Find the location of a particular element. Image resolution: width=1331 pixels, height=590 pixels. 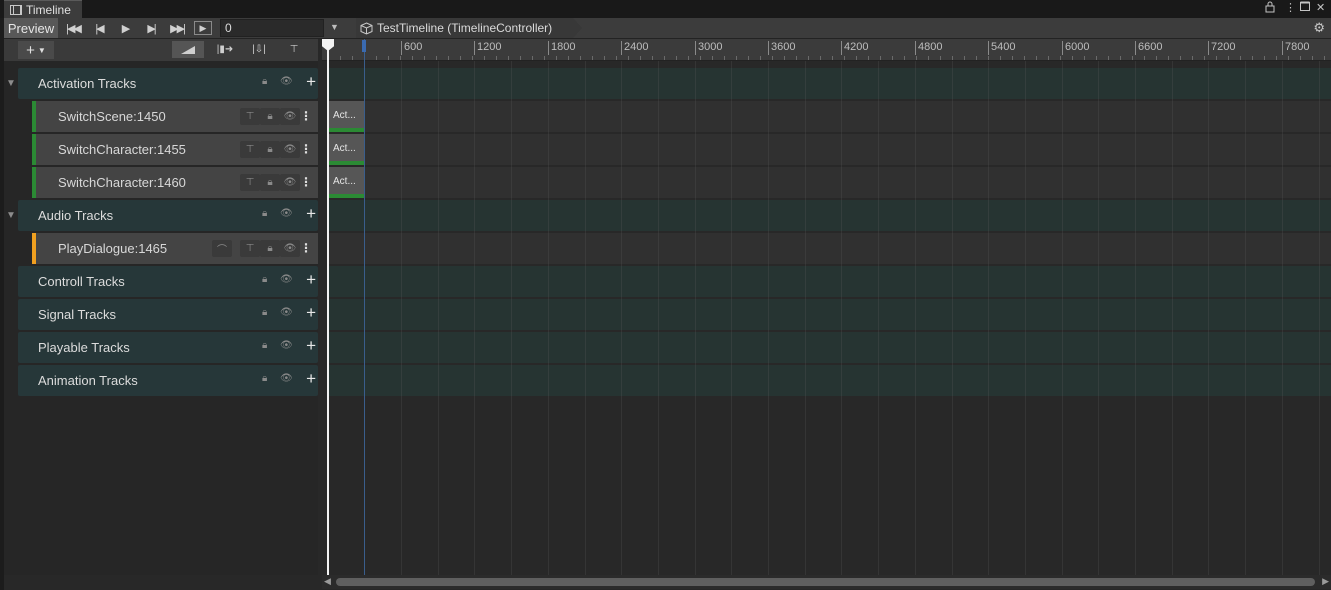

group-audio-tracks: ▼ Audio Tracks 🔒︎ 👁︎ + is located at coordinates (162, 215).